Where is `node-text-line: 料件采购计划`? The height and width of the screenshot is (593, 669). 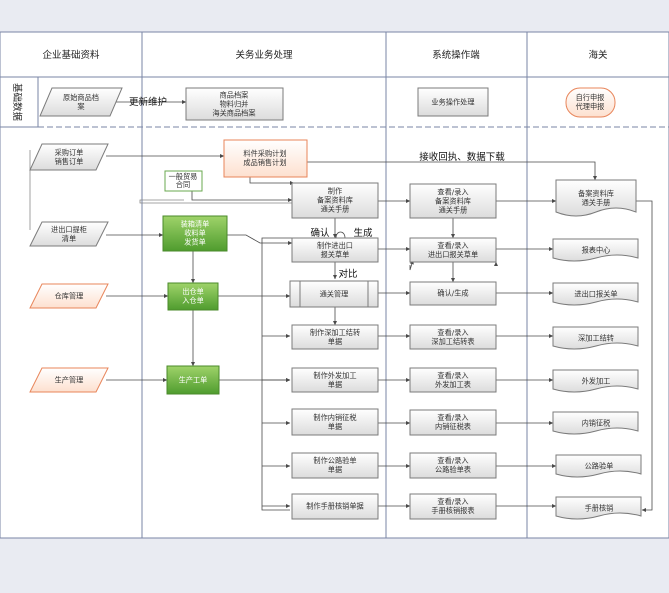 node-text-line: 料件采购计划 is located at coordinates (264, 153).